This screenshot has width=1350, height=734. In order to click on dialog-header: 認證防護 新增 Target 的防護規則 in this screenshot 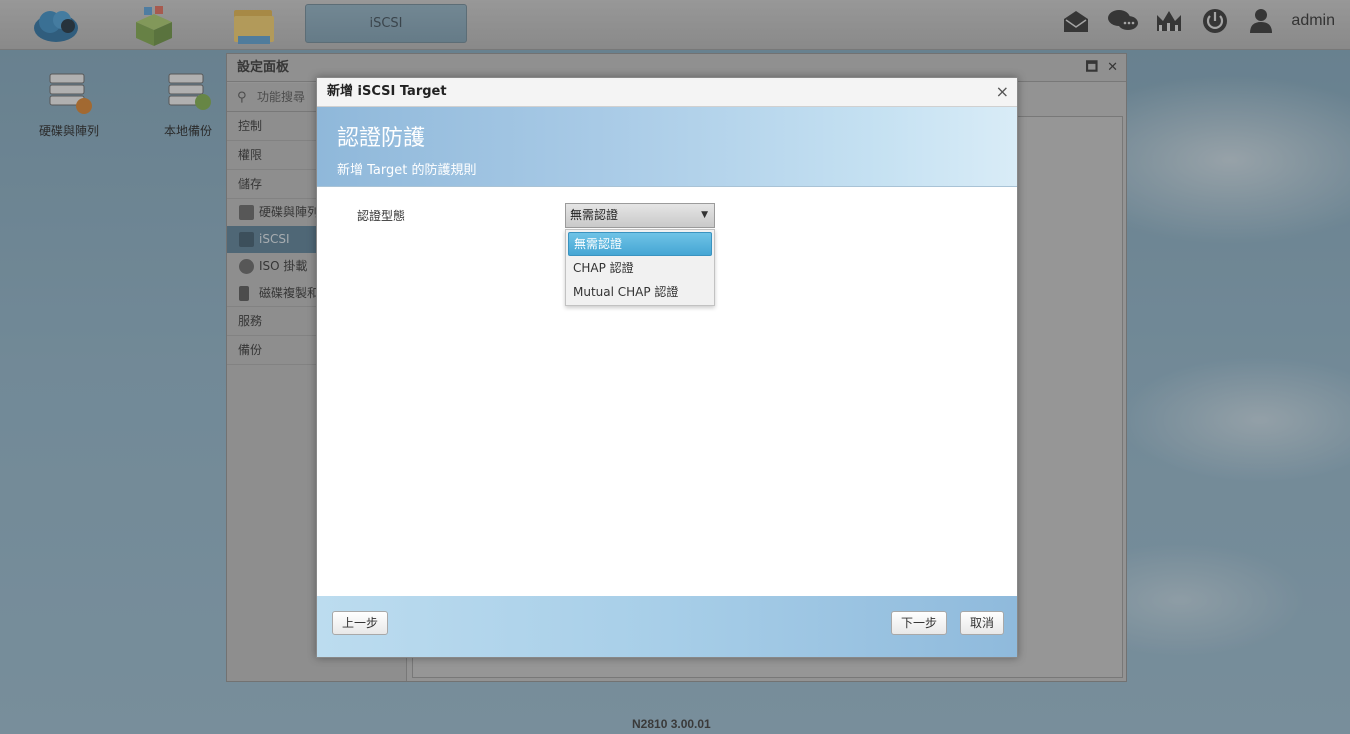, I will do `click(667, 147)`.